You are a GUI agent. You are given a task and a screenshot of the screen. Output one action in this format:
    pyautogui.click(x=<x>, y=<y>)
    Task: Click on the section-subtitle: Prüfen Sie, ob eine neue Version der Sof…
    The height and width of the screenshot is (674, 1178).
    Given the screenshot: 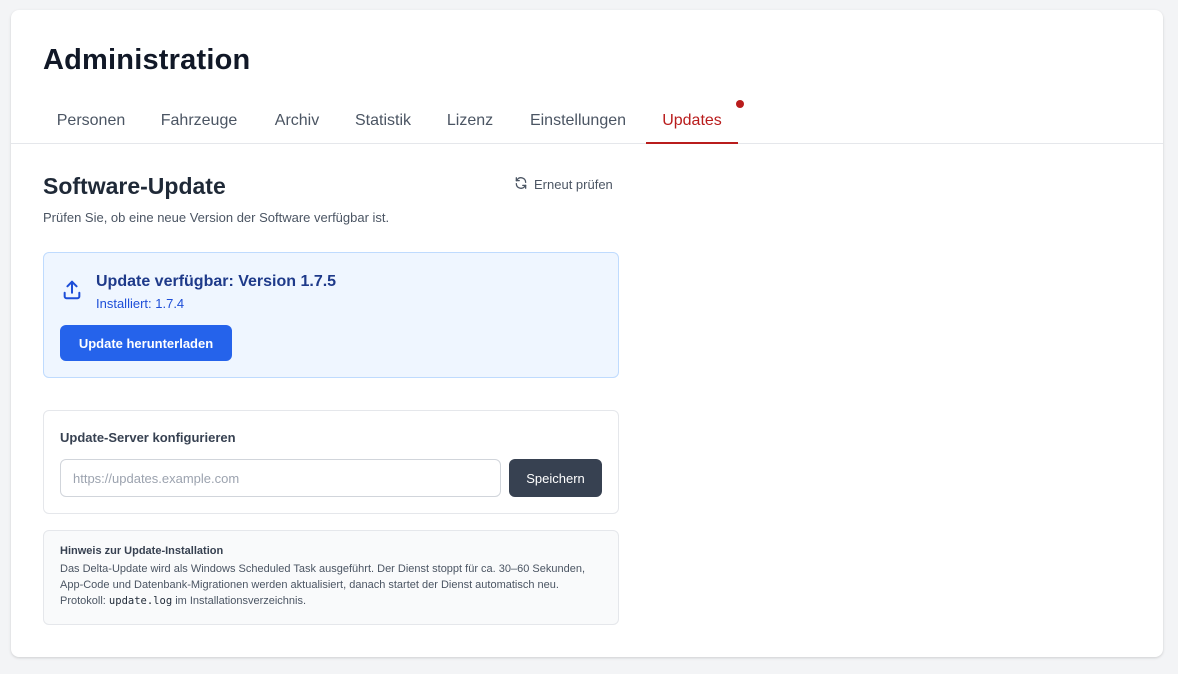 What is the action you would take?
    pyautogui.click(x=216, y=217)
    